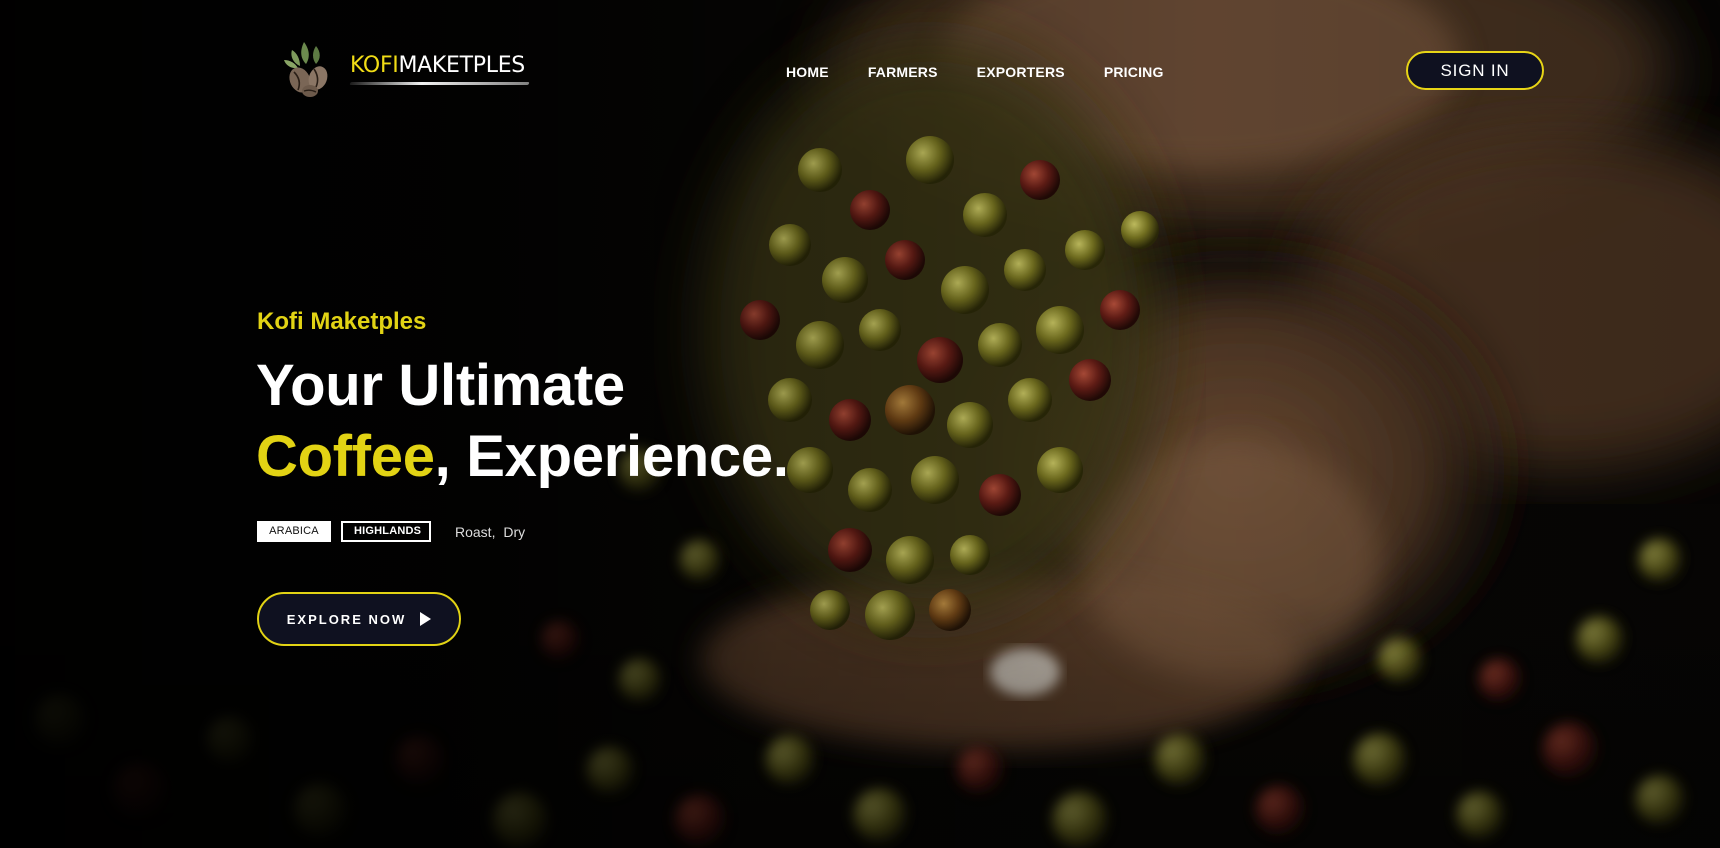 This screenshot has height=848, width=1720. Describe the element at coordinates (426, 619) in the screenshot. I see `play-icon` at that location.